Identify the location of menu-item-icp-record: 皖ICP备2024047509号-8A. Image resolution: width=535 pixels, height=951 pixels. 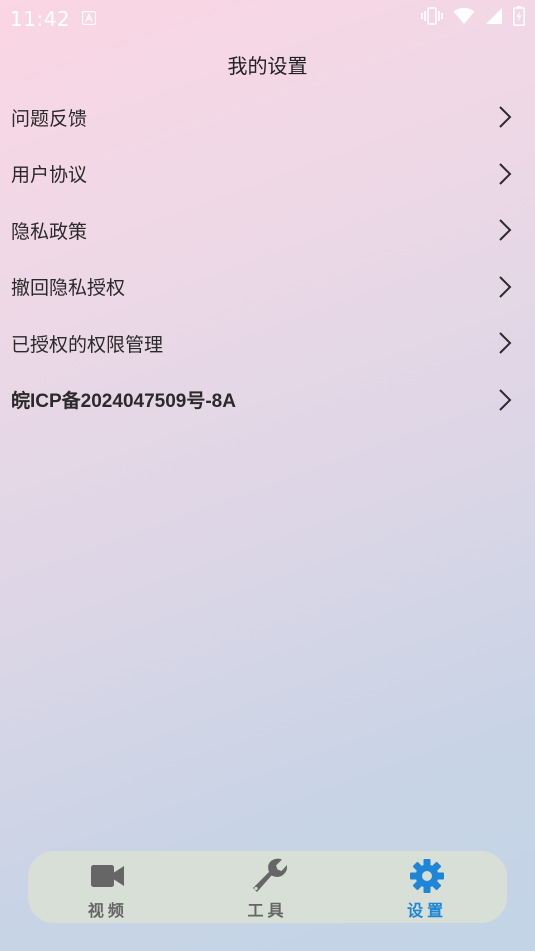
(267, 400).